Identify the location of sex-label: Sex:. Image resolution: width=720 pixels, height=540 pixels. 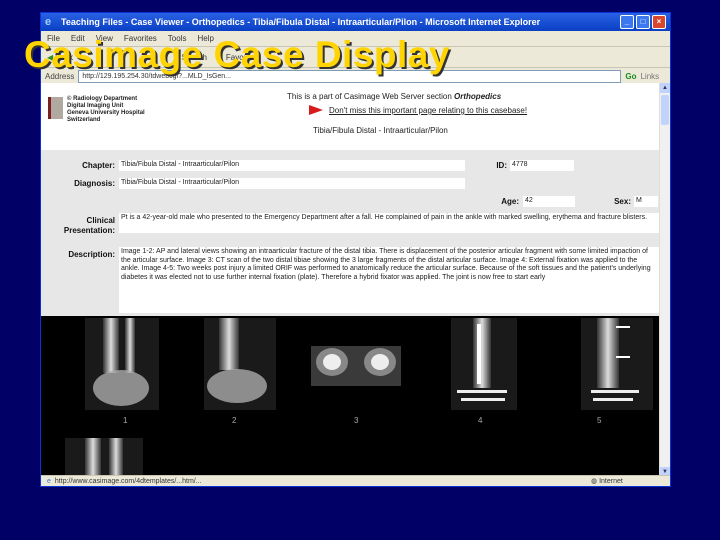
(622, 201).